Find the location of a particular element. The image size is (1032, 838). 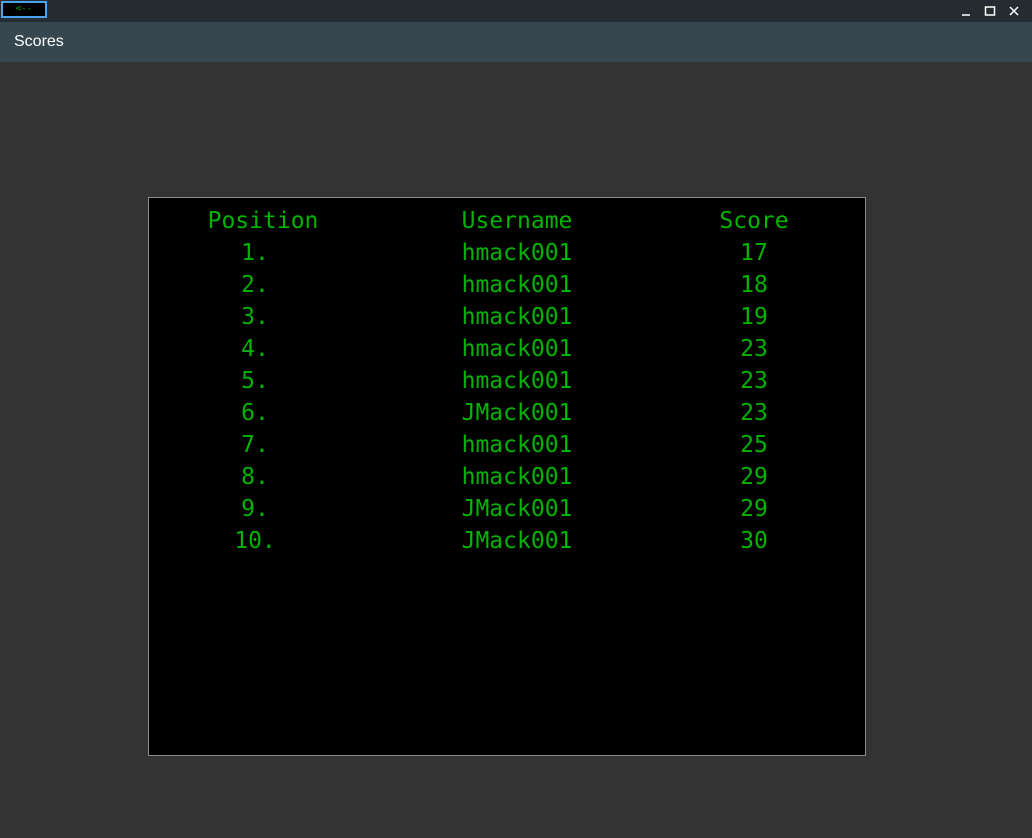

header-score: Score is located at coordinates (754, 221).